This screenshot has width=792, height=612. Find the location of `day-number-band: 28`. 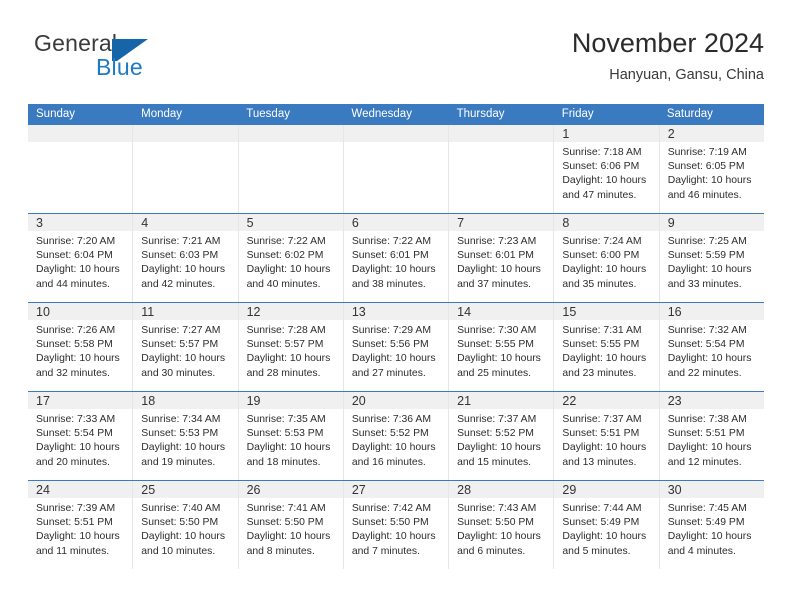

day-number-band: 28 is located at coordinates (501, 489).